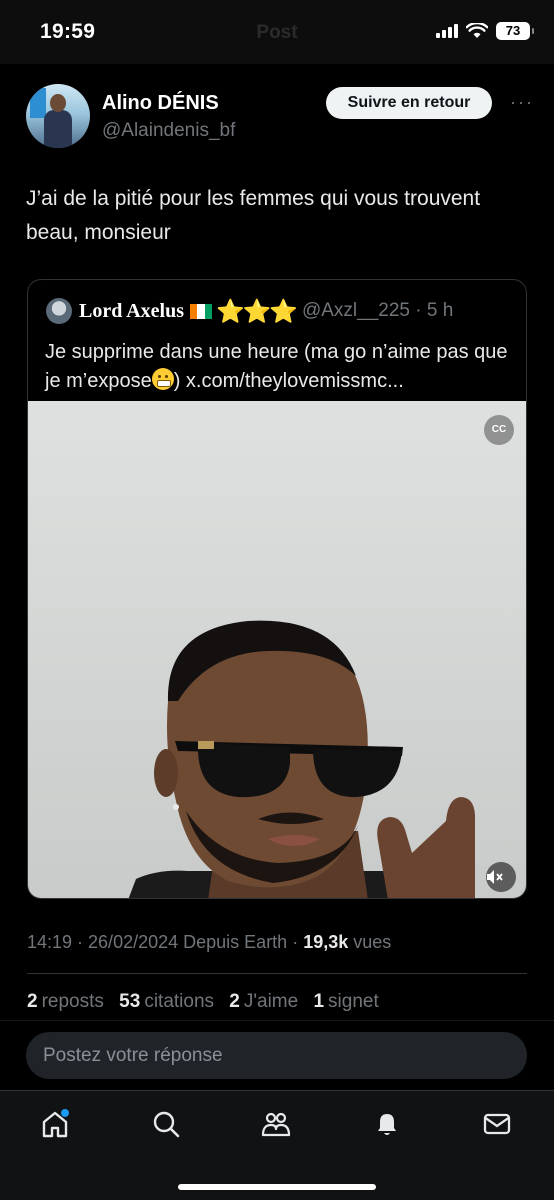  Describe the element at coordinates (319, 1001) in the screenshot. I see `bookmarks-count: 1` at that location.